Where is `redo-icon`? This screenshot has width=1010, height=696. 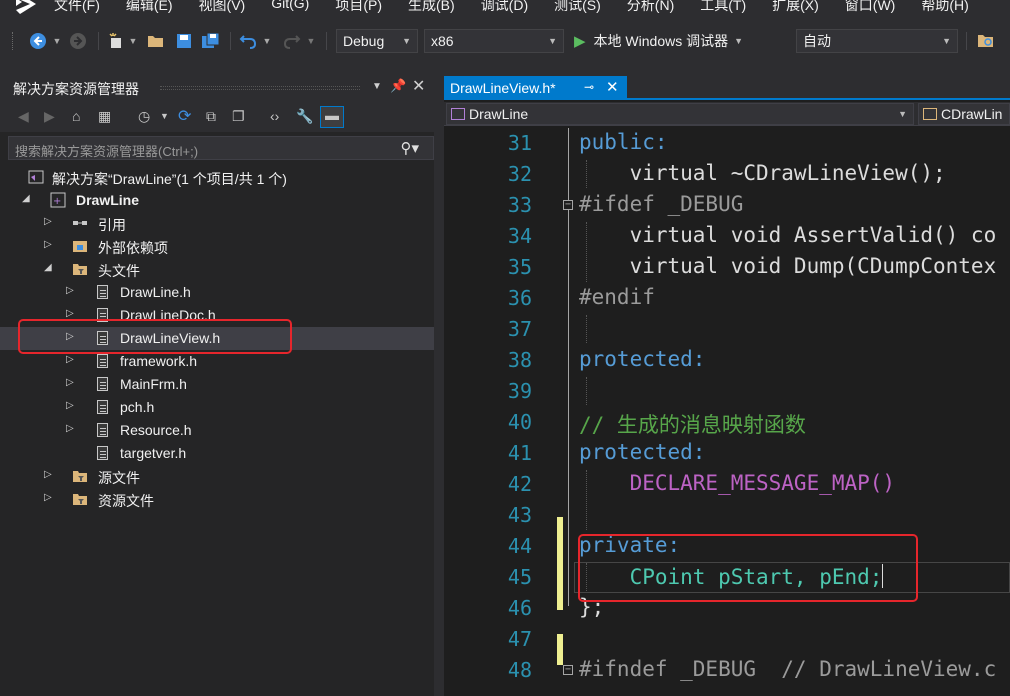 redo-icon is located at coordinates (292, 41).